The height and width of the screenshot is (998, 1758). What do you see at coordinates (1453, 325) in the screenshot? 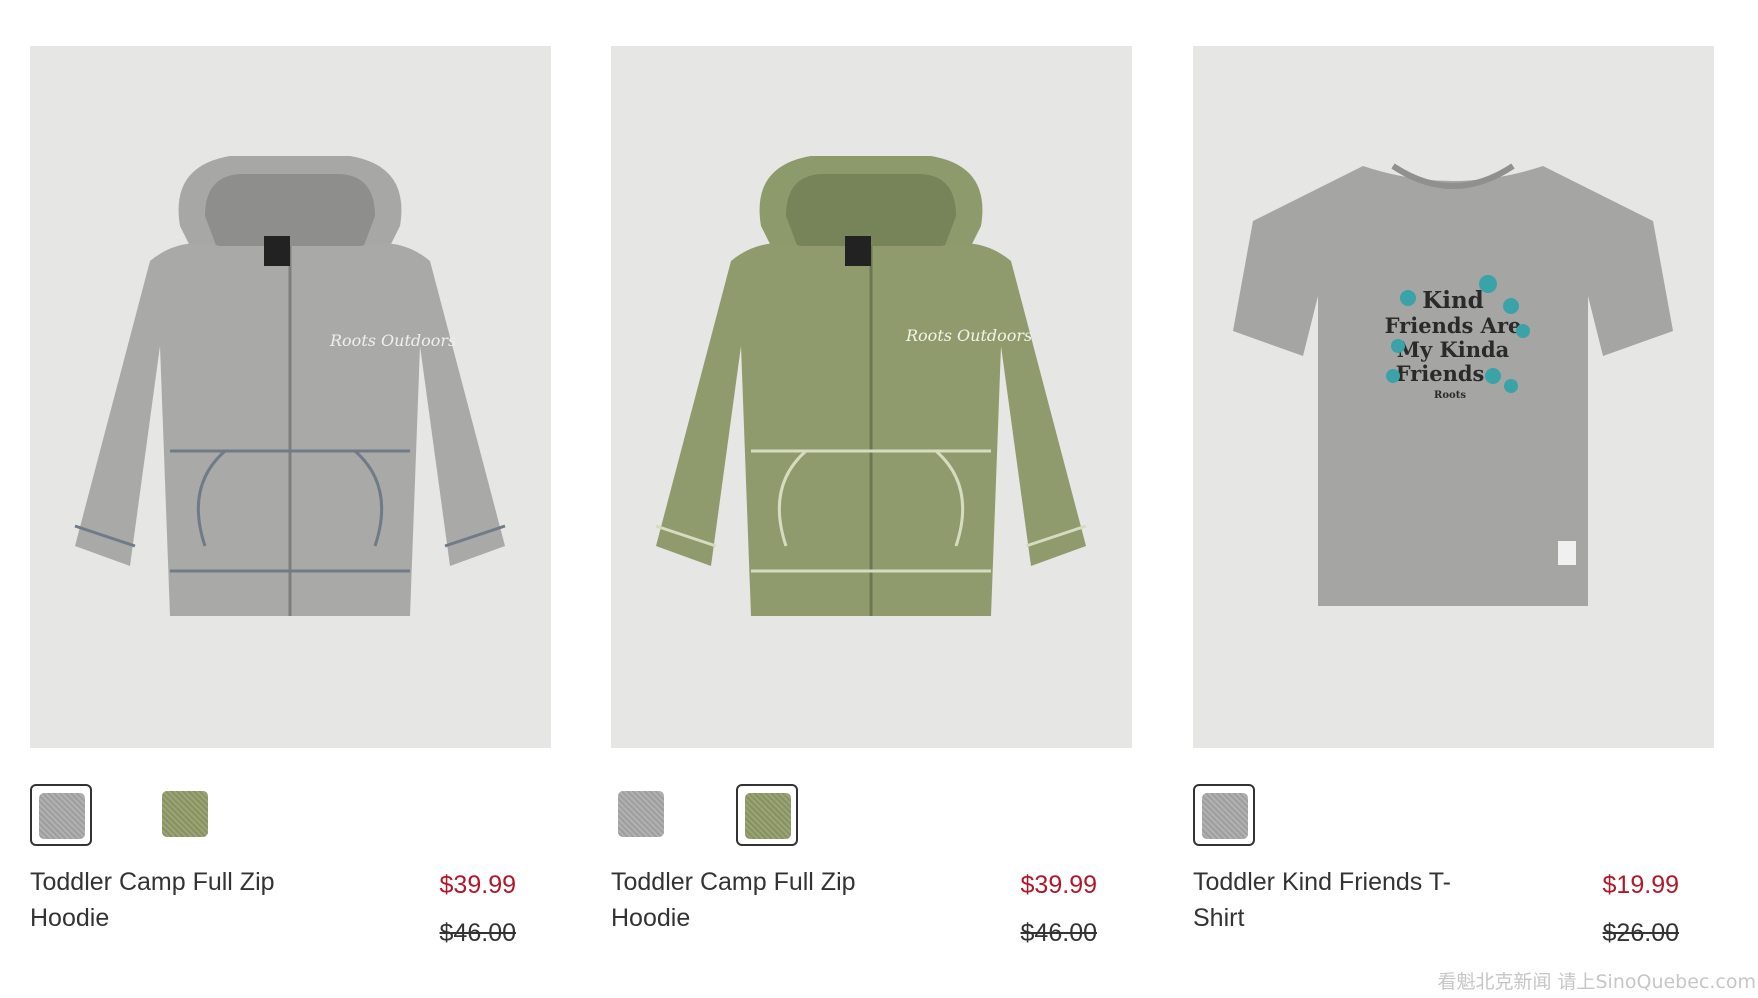
I see `graphic-text-line-2: Friends Are` at bounding box center [1453, 325].